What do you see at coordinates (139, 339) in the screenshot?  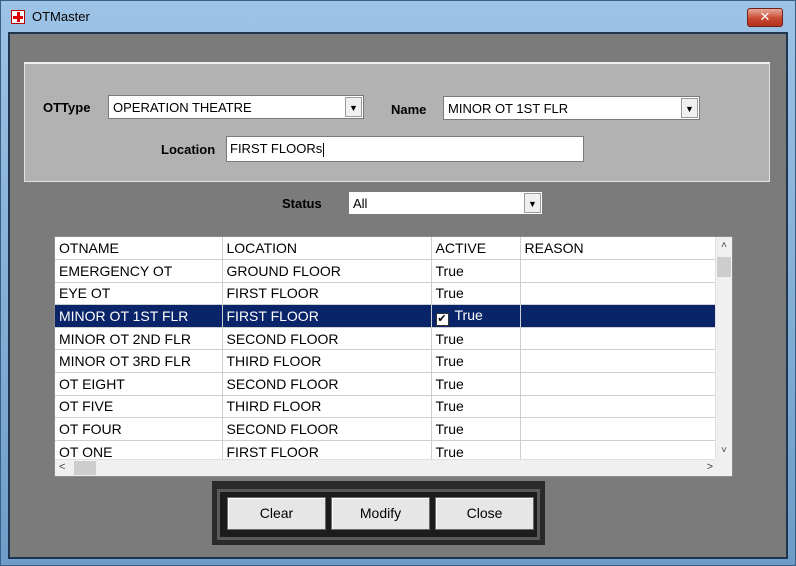 I see `cell-otname: MINOR OT 2ND FLR` at bounding box center [139, 339].